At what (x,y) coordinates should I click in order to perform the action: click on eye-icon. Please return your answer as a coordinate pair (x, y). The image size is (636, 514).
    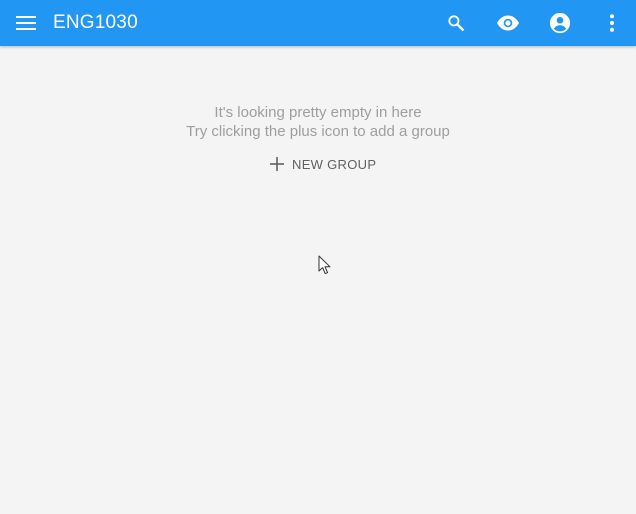
    Looking at the image, I should click on (508, 23).